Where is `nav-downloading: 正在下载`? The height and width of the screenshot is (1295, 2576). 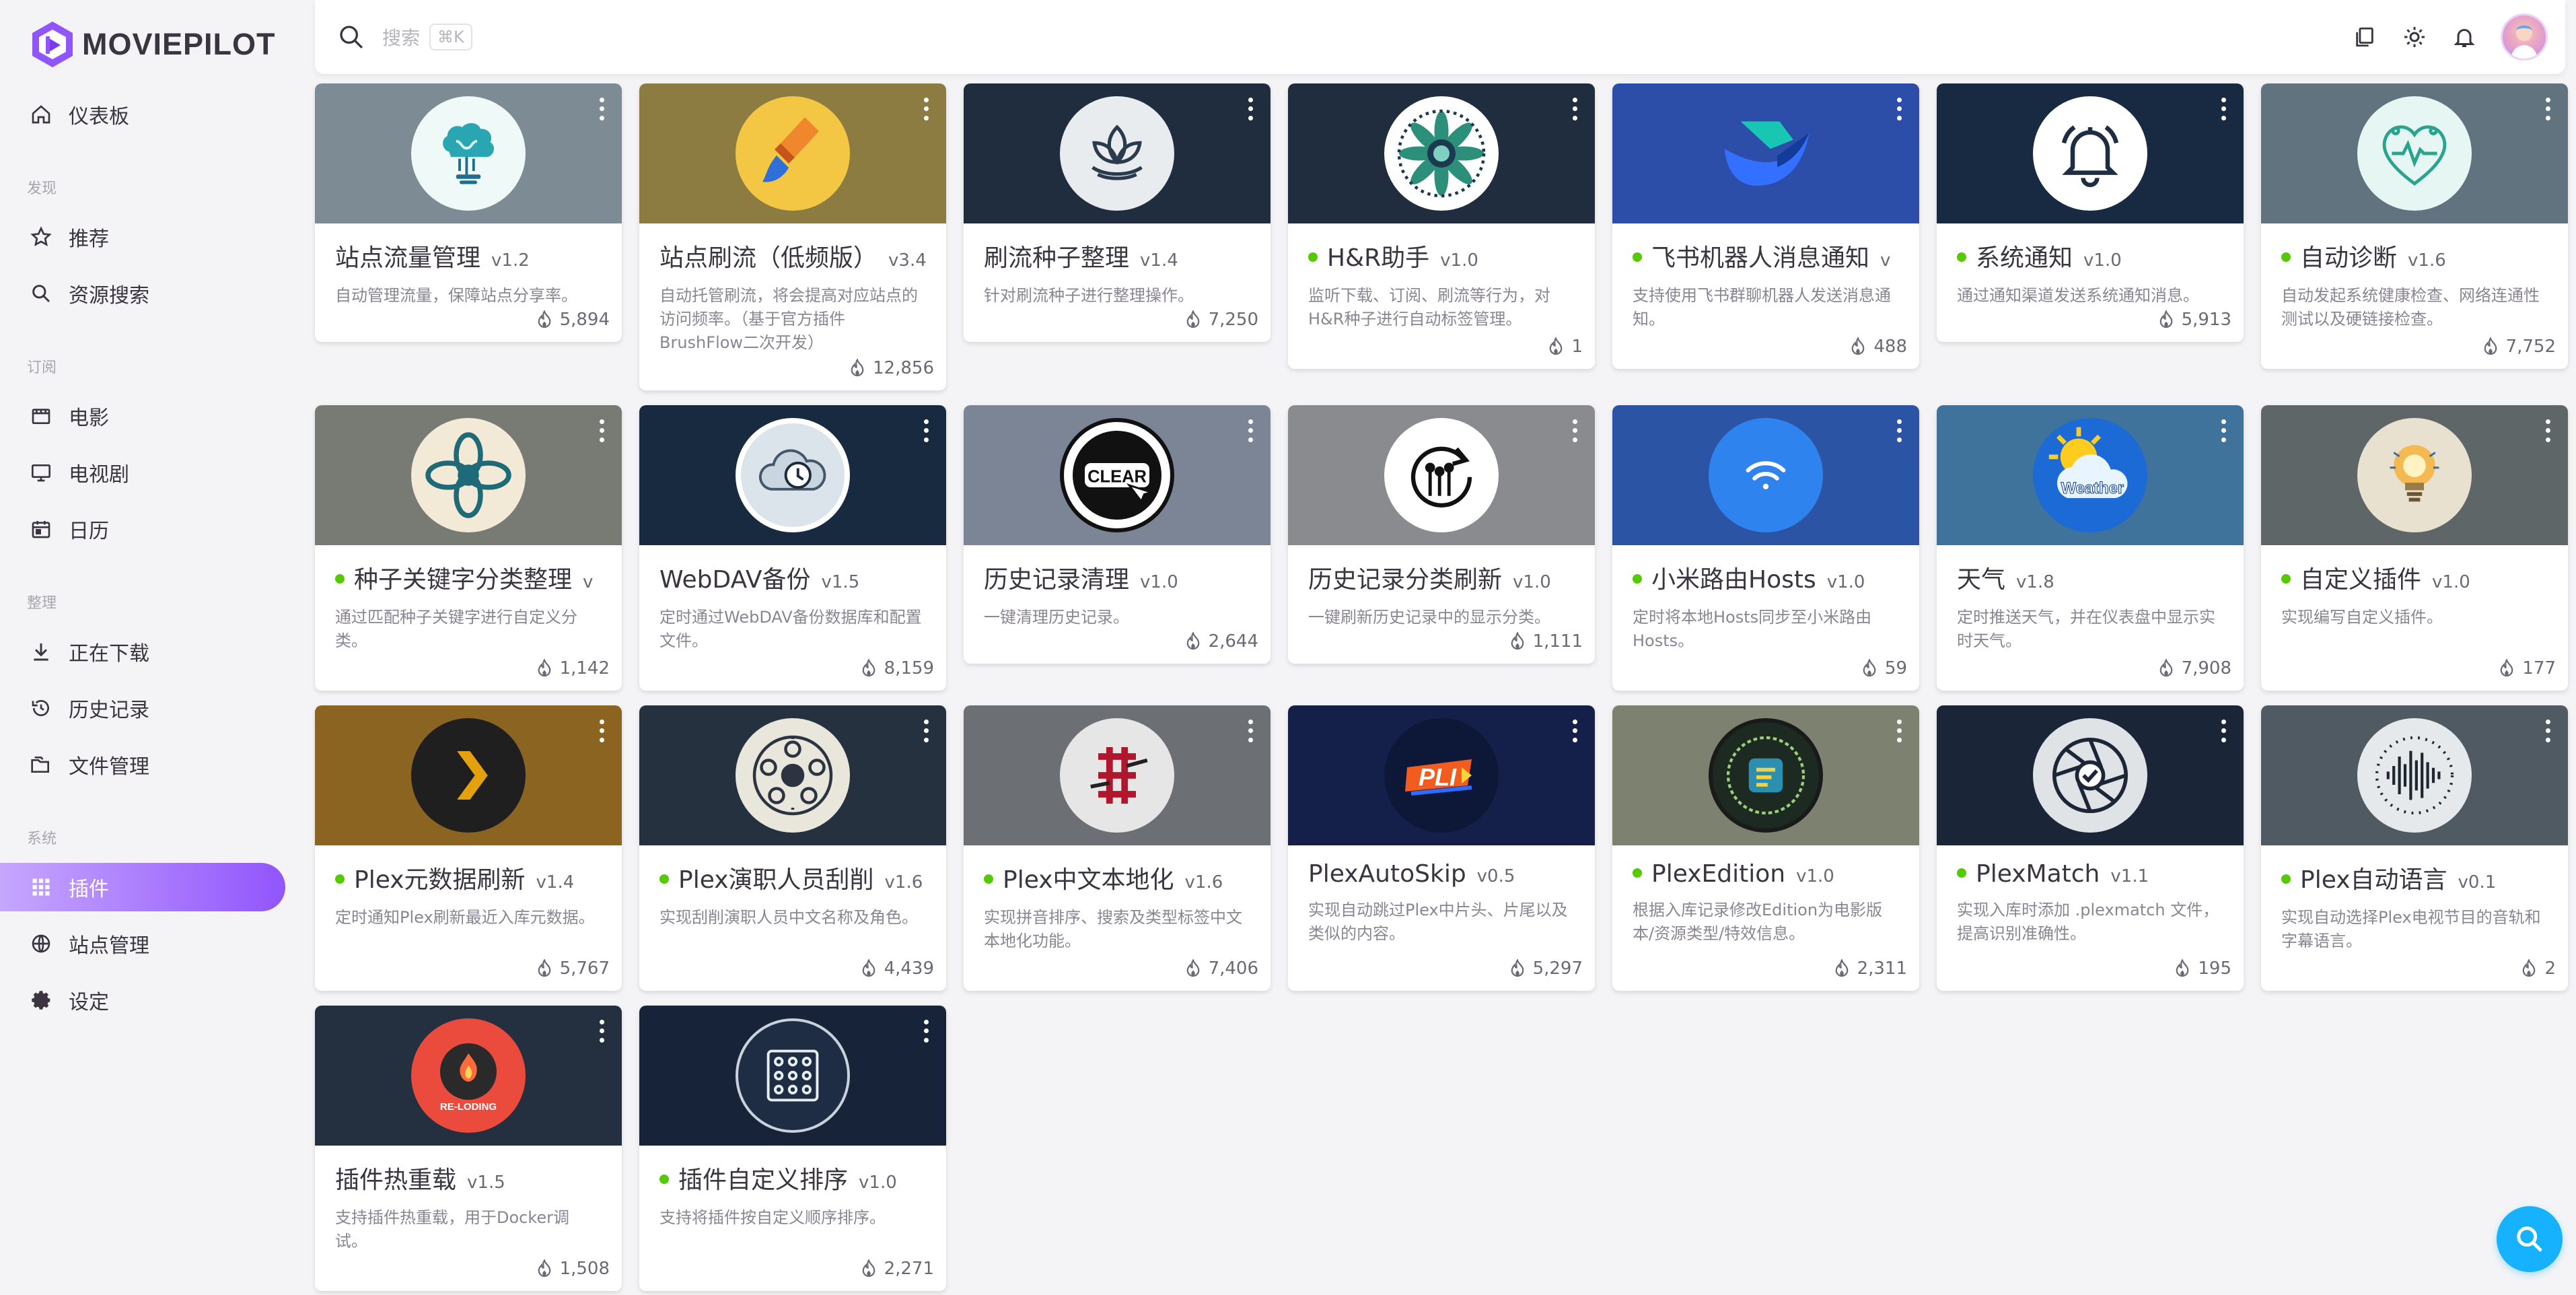 nav-downloading: 正在下载 is located at coordinates (142, 652).